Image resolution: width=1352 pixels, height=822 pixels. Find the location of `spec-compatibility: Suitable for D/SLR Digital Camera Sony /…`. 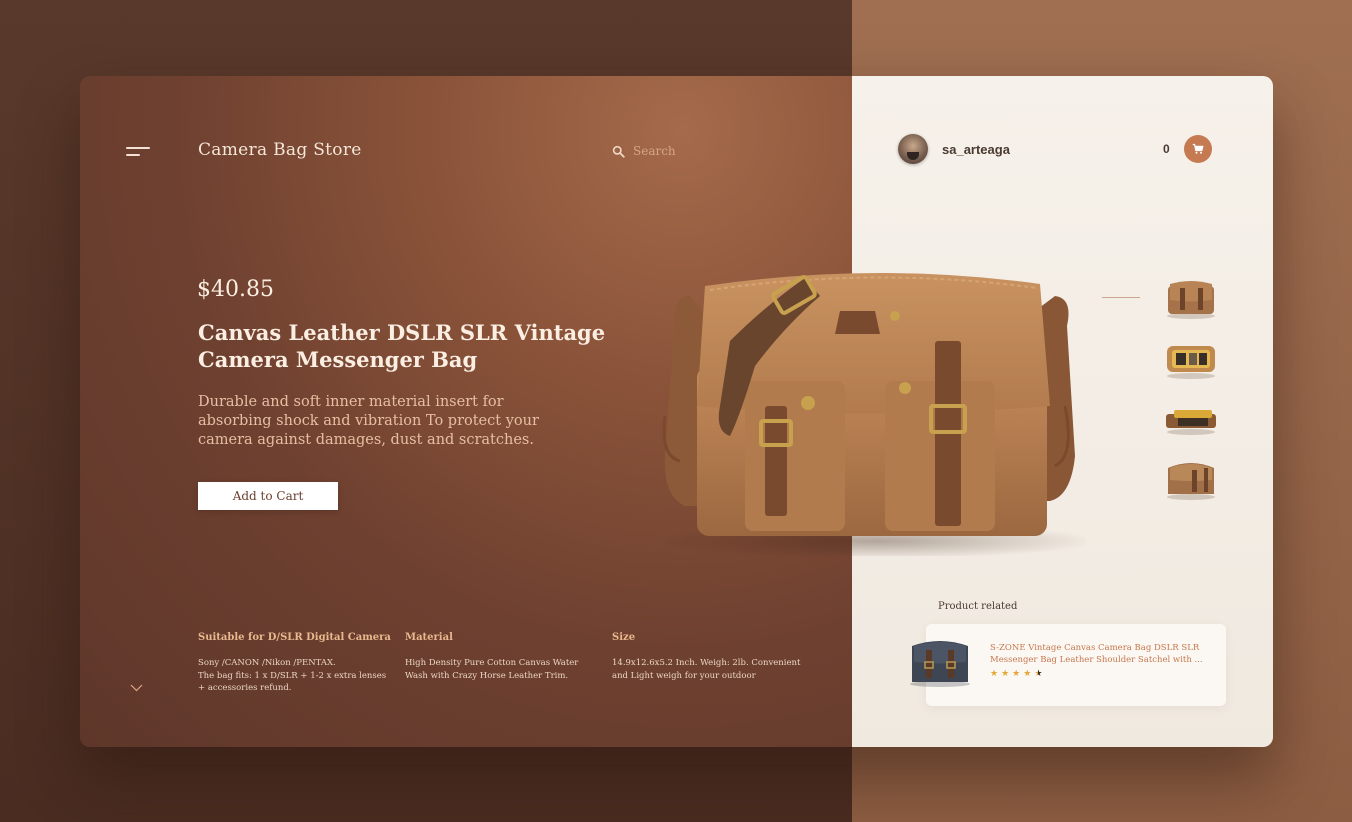

spec-compatibility: Suitable for D/SLR Digital Camera Sony /… is located at coordinates (301, 663).